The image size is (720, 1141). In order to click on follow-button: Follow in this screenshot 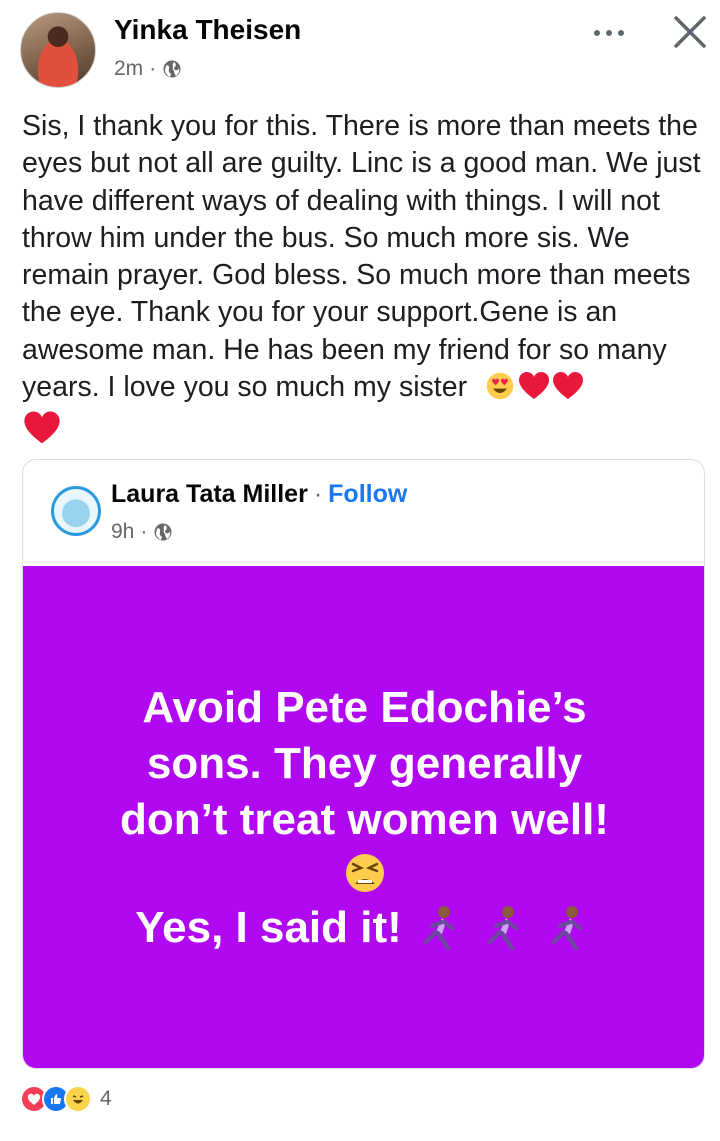, I will do `click(367, 494)`.